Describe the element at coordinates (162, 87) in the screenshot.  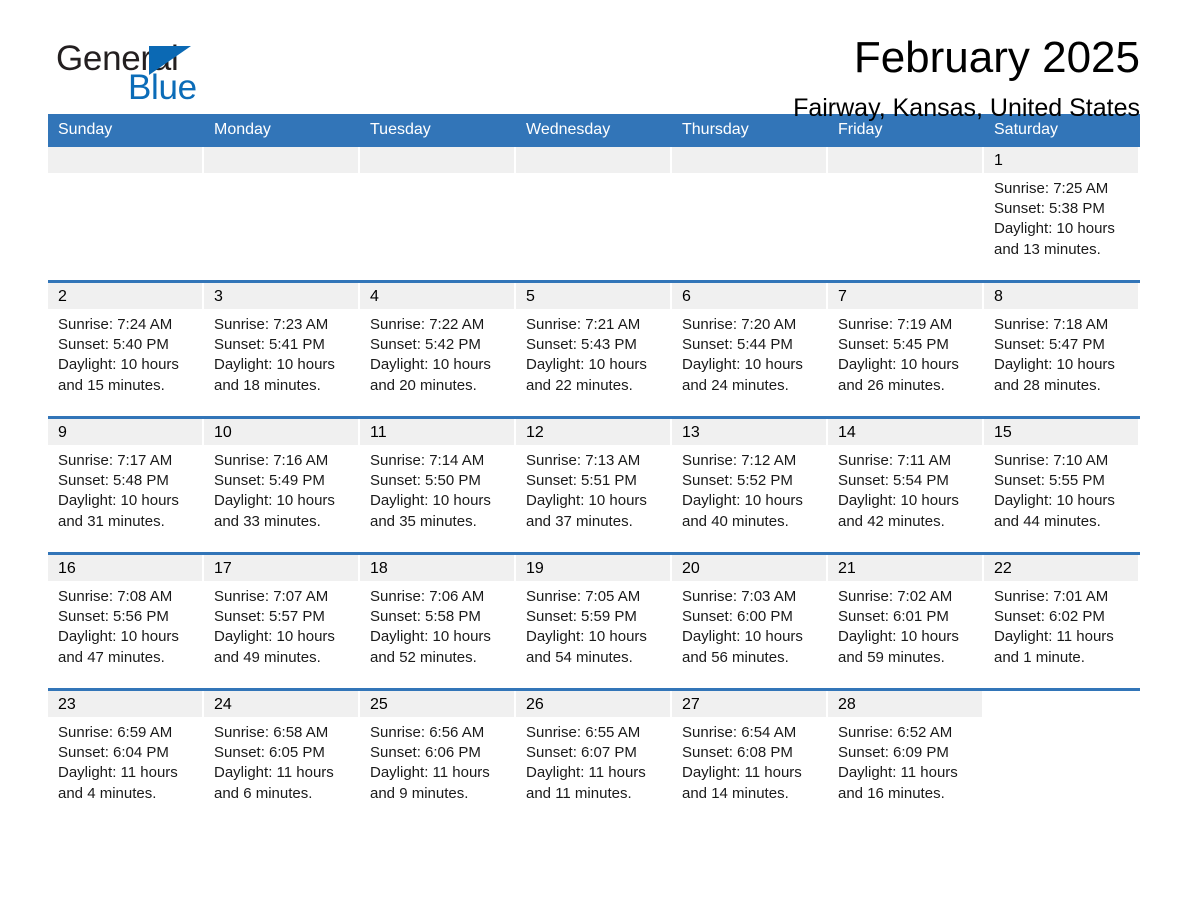
I see `logo-text-blue: Blue` at that location.